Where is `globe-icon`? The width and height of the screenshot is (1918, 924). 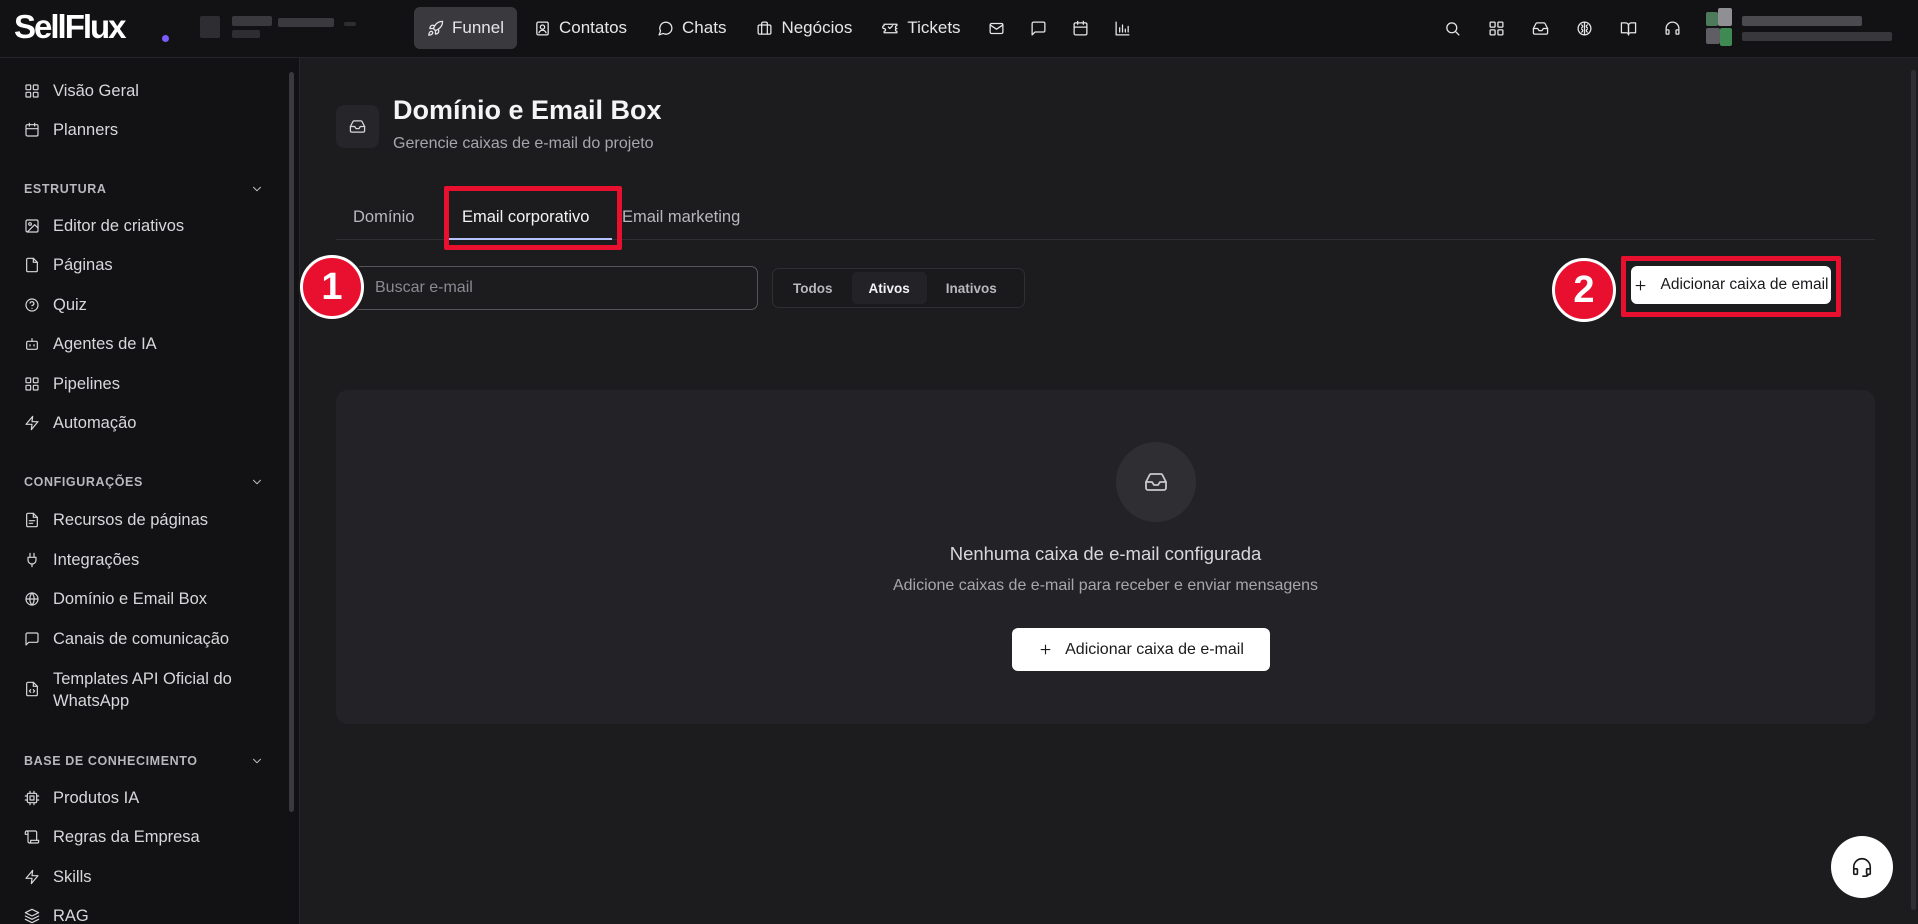
globe-icon is located at coordinates (32, 597).